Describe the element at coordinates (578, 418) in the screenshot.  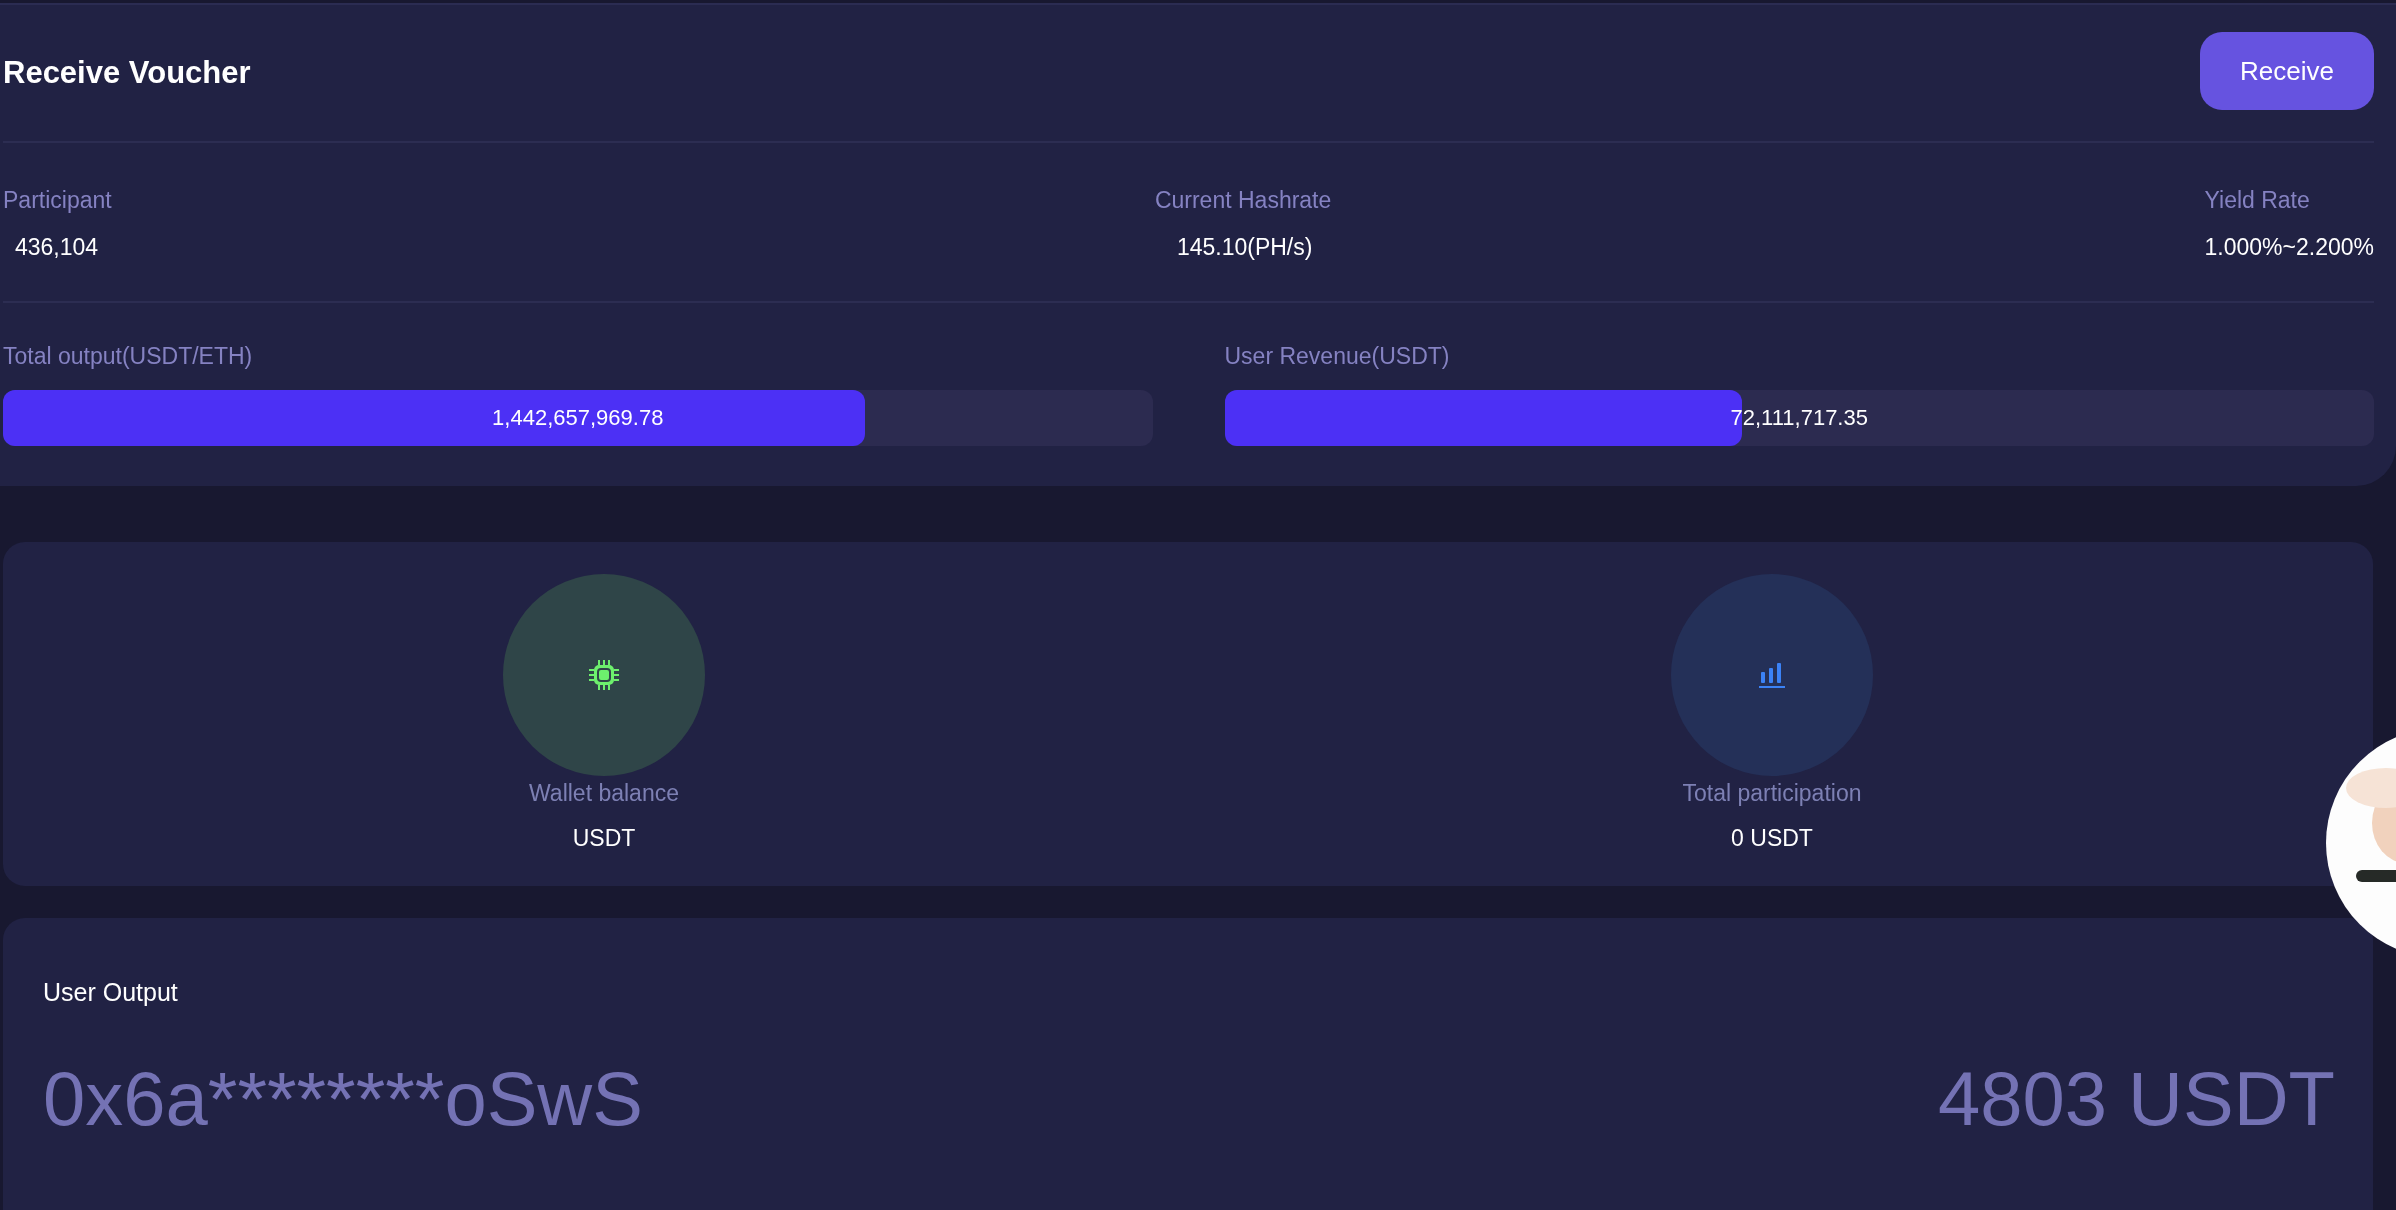
I see `progress-value: 1,442,657,969.78` at that location.